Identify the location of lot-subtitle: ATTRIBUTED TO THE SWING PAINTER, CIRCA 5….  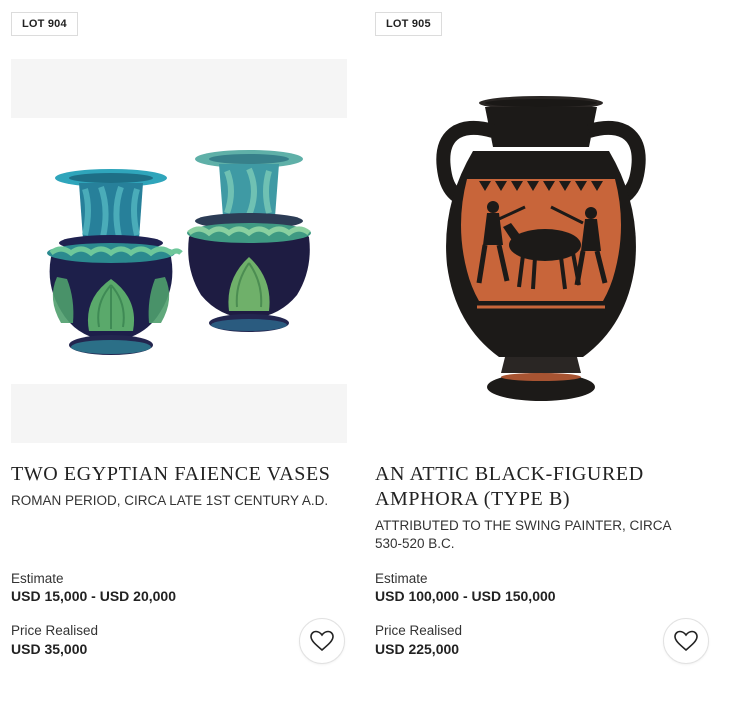
(545, 535).